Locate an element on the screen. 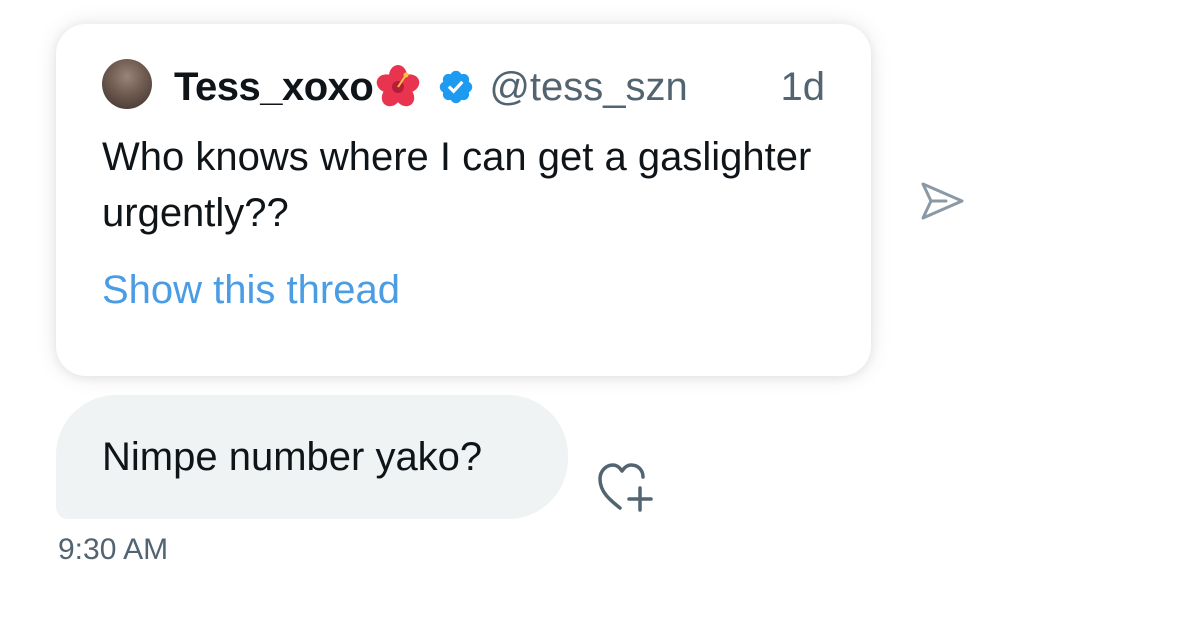 Image resolution: width=1200 pixels, height=619 pixels. show-thread-link: Show this thread is located at coordinates (251, 290).